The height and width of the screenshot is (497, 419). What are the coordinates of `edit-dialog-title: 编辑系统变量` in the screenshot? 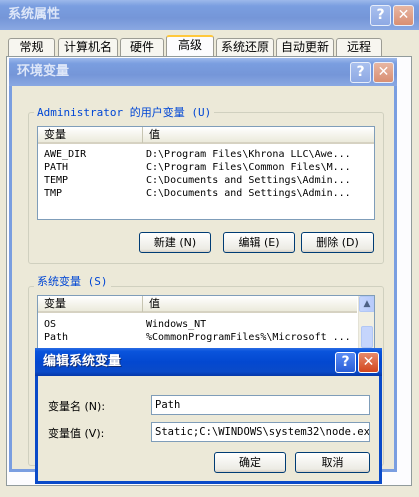 It's located at (82, 361).